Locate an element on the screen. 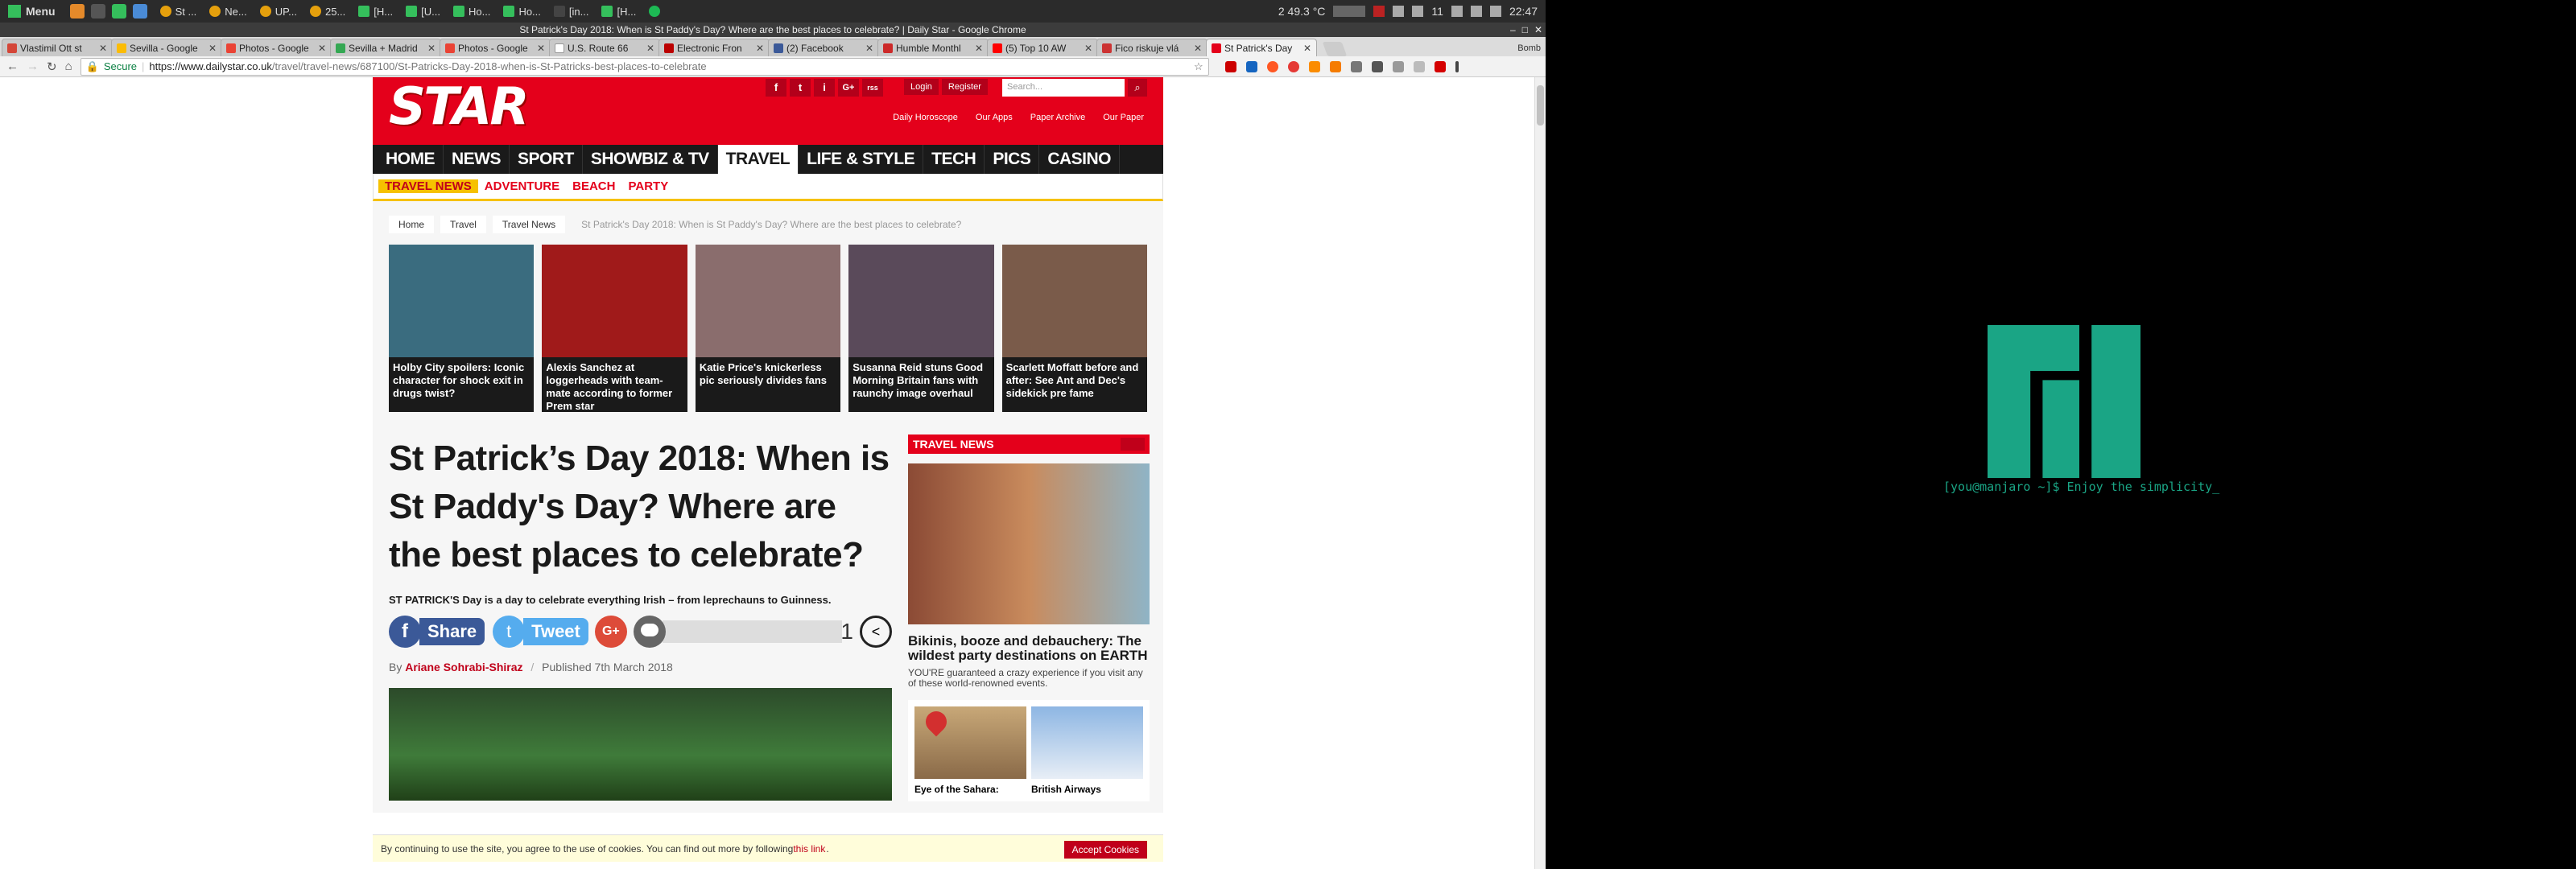 The height and width of the screenshot is (869, 2576). workspace-pager-icon is located at coordinates (1349, 11).